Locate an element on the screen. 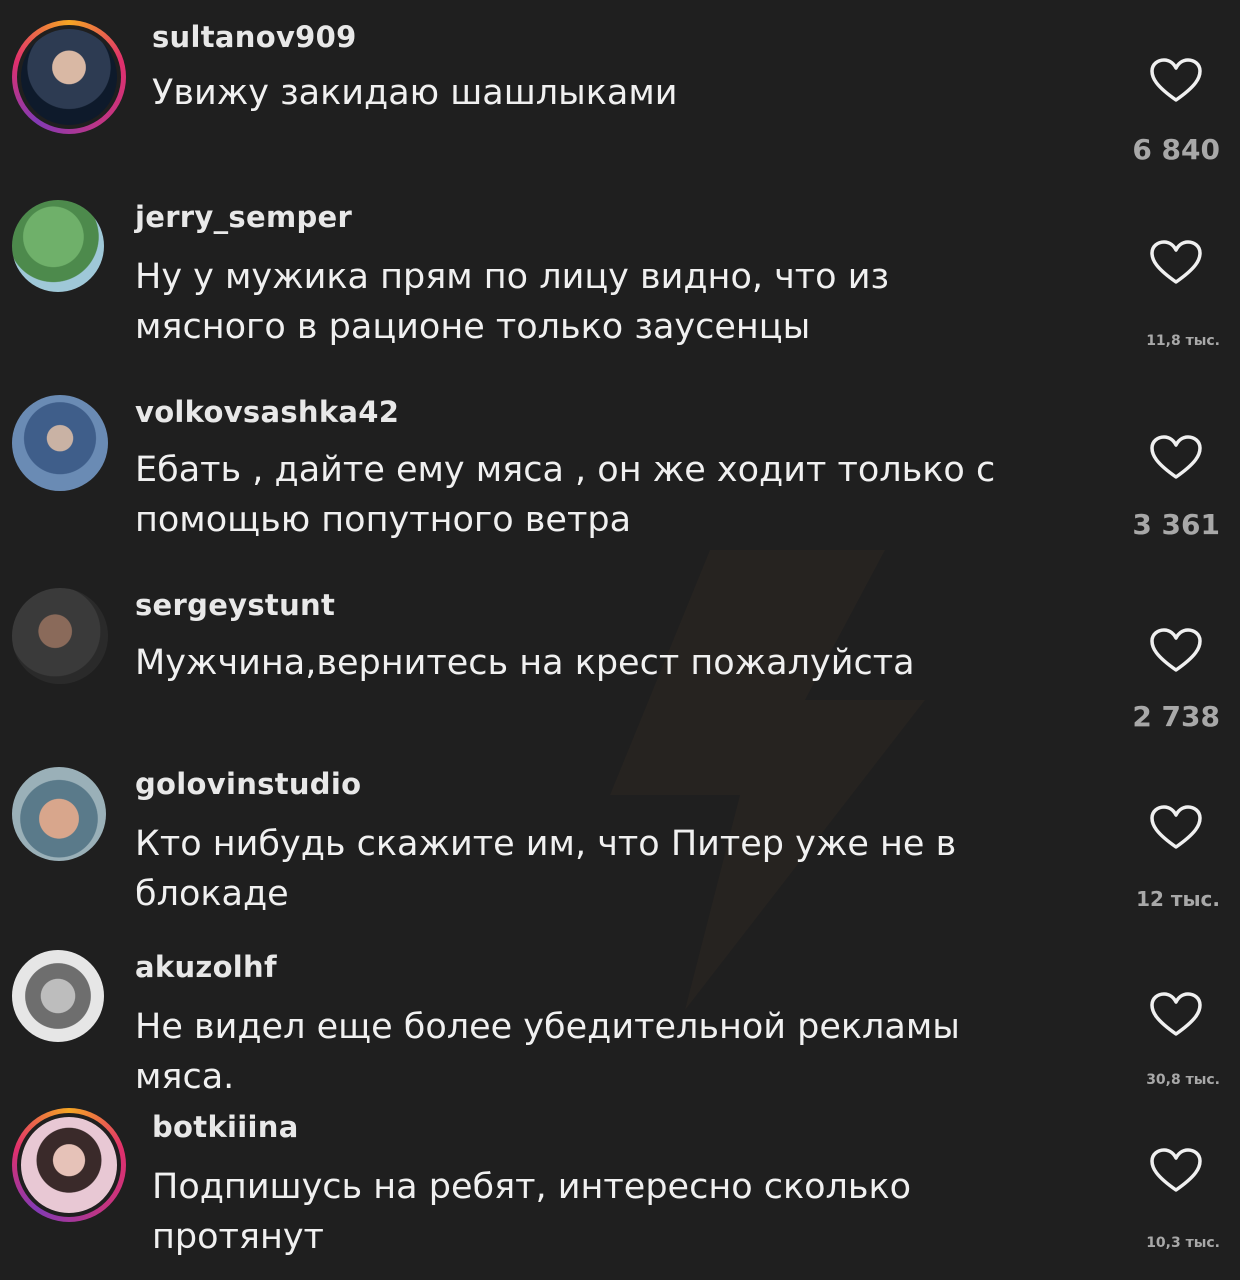 Image resolution: width=1240 pixels, height=1280 pixels. comment-username: sergeystunt is located at coordinates (235, 605).